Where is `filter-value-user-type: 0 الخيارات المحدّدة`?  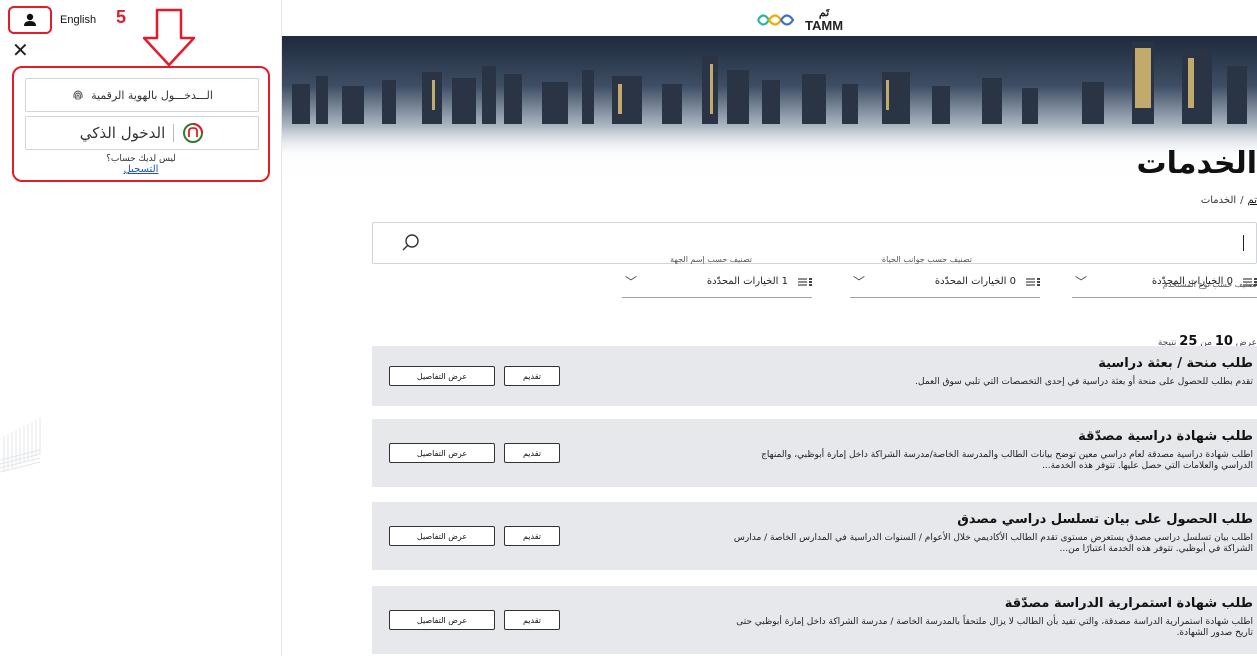
filter-value-user-type: 0 الخيارات المحدّدة is located at coordinates (1192, 281).